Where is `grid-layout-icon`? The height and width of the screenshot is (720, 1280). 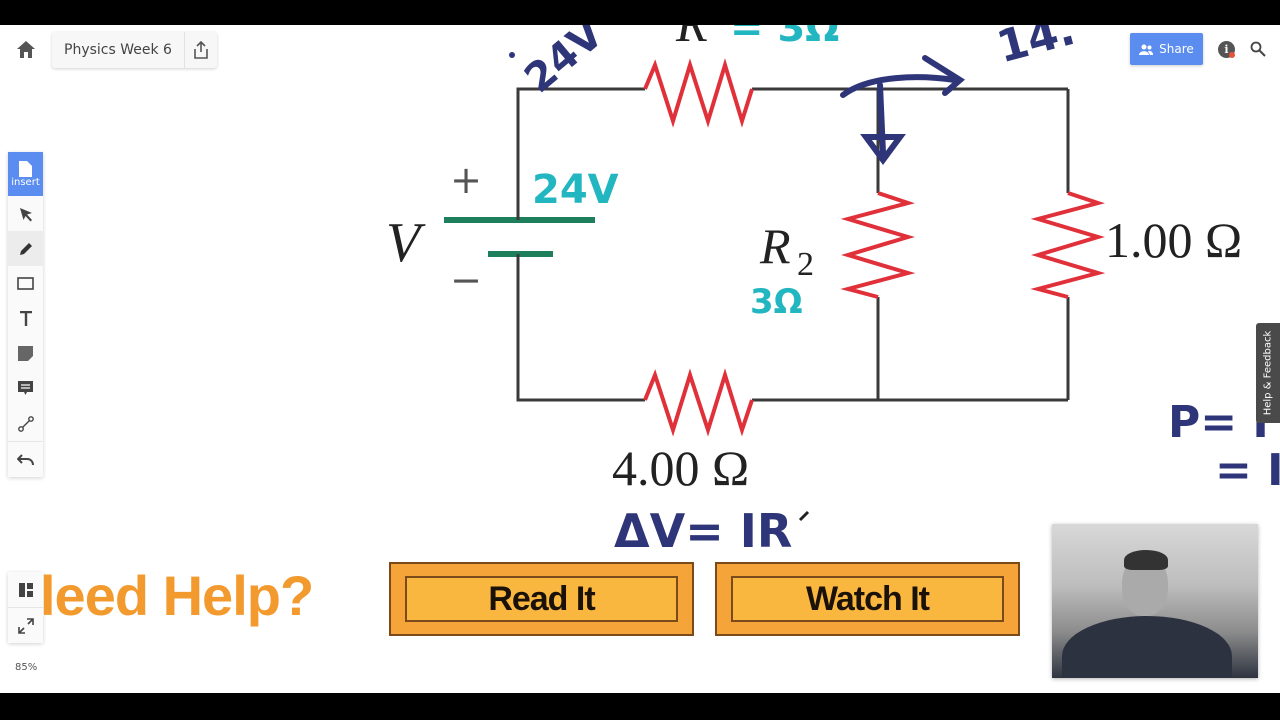 grid-layout-icon is located at coordinates (25, 589).